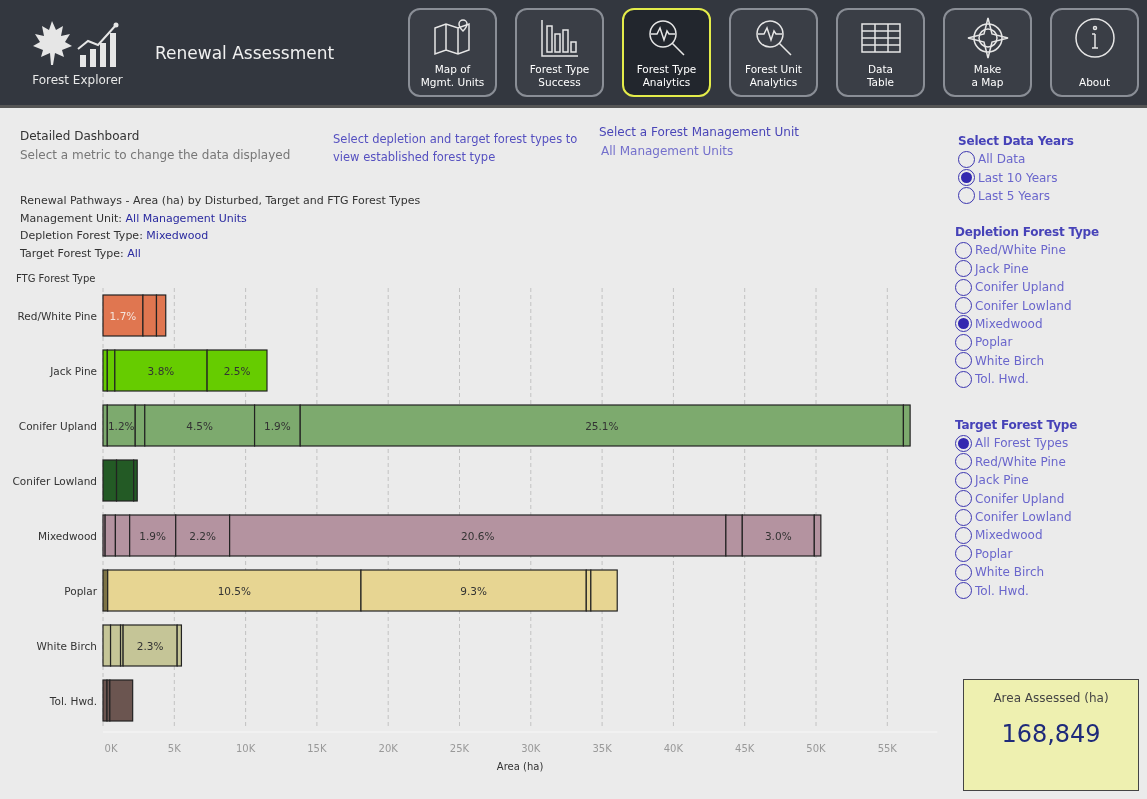 This screenshot has height=799, width=1147. I want to click on chart-title: Renewal Pathways - Area (ha) by Disturbed, Target and FTG Forest Types, so click(221, 201).